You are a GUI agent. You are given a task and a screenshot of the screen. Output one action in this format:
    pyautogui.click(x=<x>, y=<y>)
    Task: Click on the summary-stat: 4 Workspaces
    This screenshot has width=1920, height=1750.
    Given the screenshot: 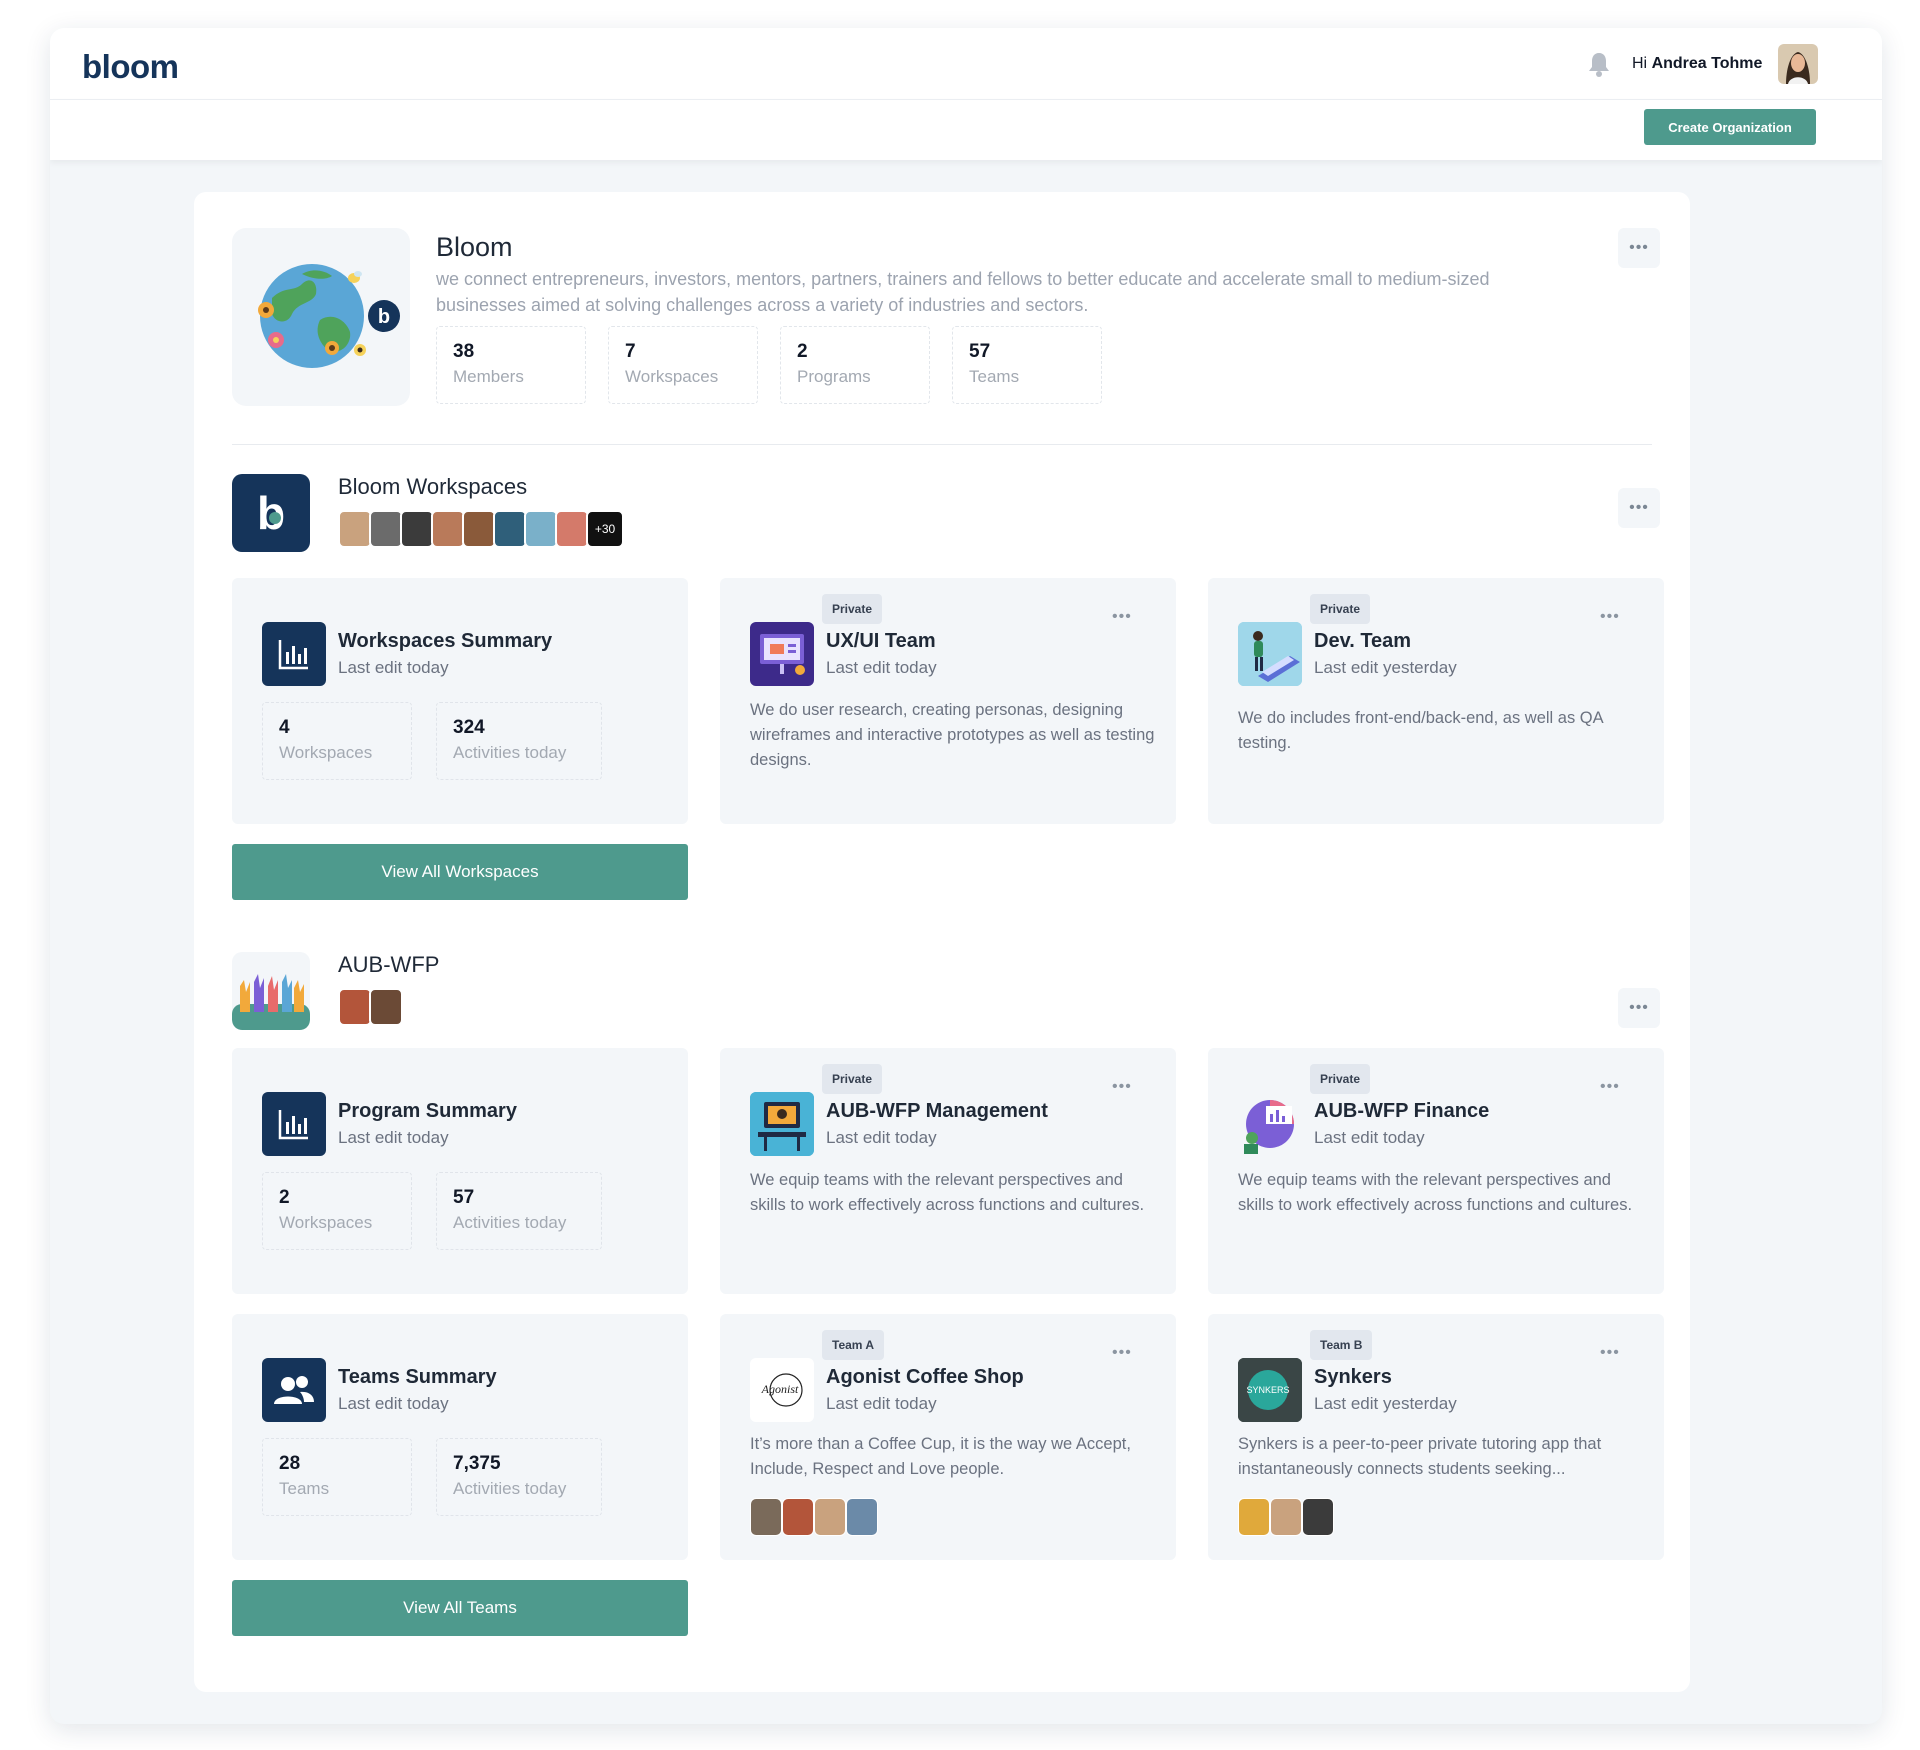 What is the action you would take?
    pyautogui.click(x=337, y=741)
    